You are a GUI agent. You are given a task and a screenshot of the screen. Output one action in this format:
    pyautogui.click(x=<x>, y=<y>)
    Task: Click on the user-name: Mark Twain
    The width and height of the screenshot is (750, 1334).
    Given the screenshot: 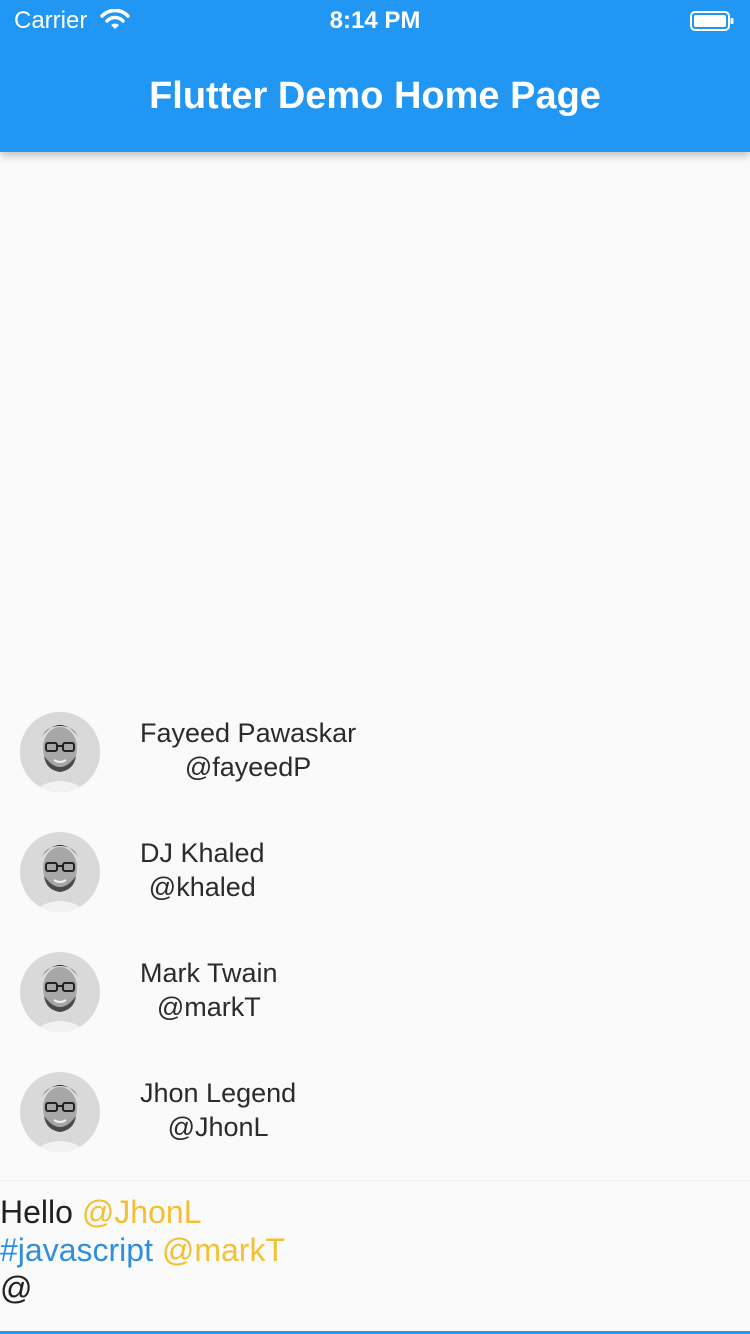 What is the action you would take?
    pyautogui.click(x=209, y=973)
    